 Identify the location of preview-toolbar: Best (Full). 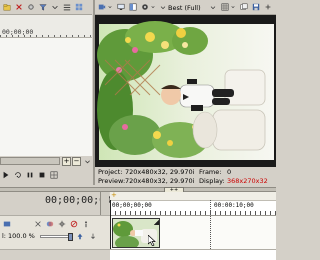
(185, 7).